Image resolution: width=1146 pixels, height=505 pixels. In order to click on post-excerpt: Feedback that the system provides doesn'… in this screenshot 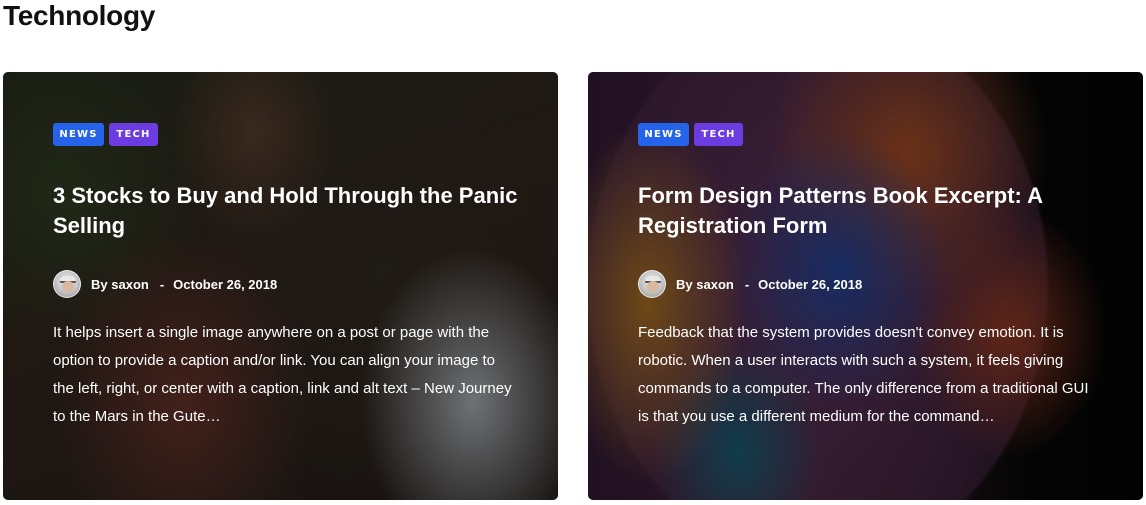, I will do `click(863, 374)`.